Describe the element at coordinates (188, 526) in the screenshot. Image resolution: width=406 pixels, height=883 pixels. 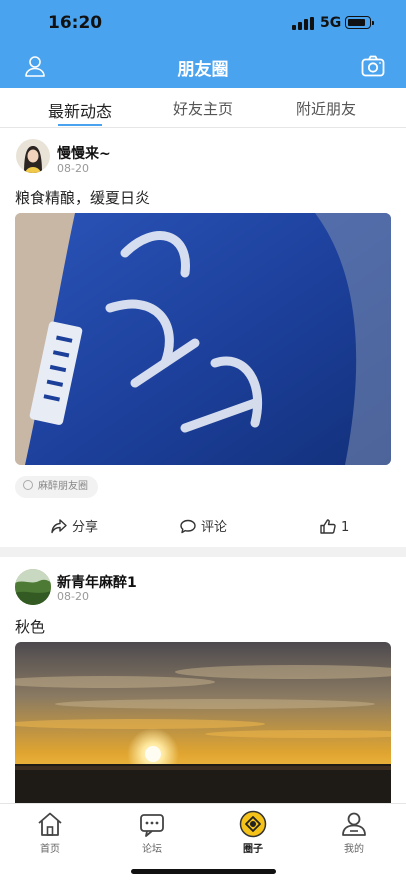
I see `comment-icon` at that location.